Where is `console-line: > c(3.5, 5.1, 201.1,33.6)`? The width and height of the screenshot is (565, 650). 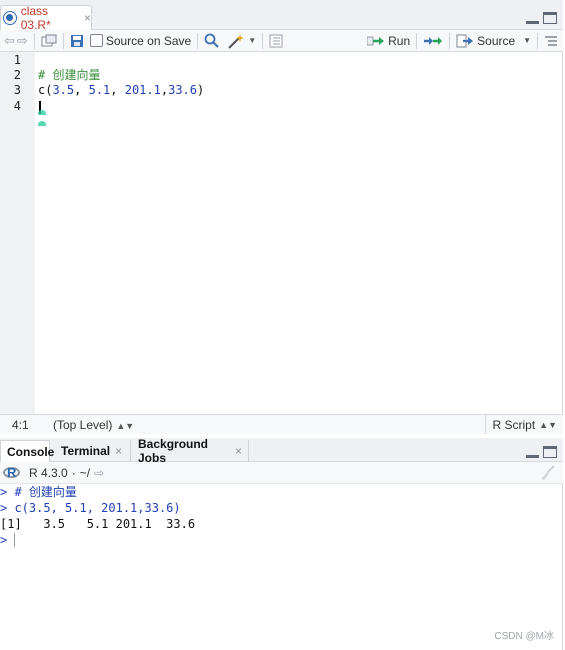
console-line: > c(3.5, 5.1, 201.1,33.6) is located at coordinates (90, 508).